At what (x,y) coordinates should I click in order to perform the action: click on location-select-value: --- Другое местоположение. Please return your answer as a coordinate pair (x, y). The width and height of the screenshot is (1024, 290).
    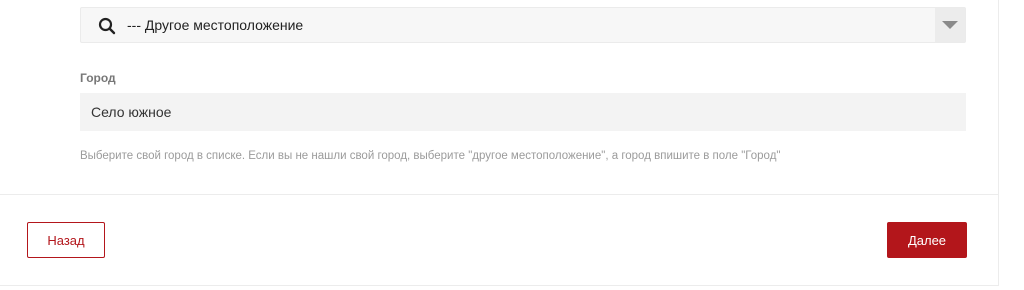
    Looking at the image, I should click on (215, 25).